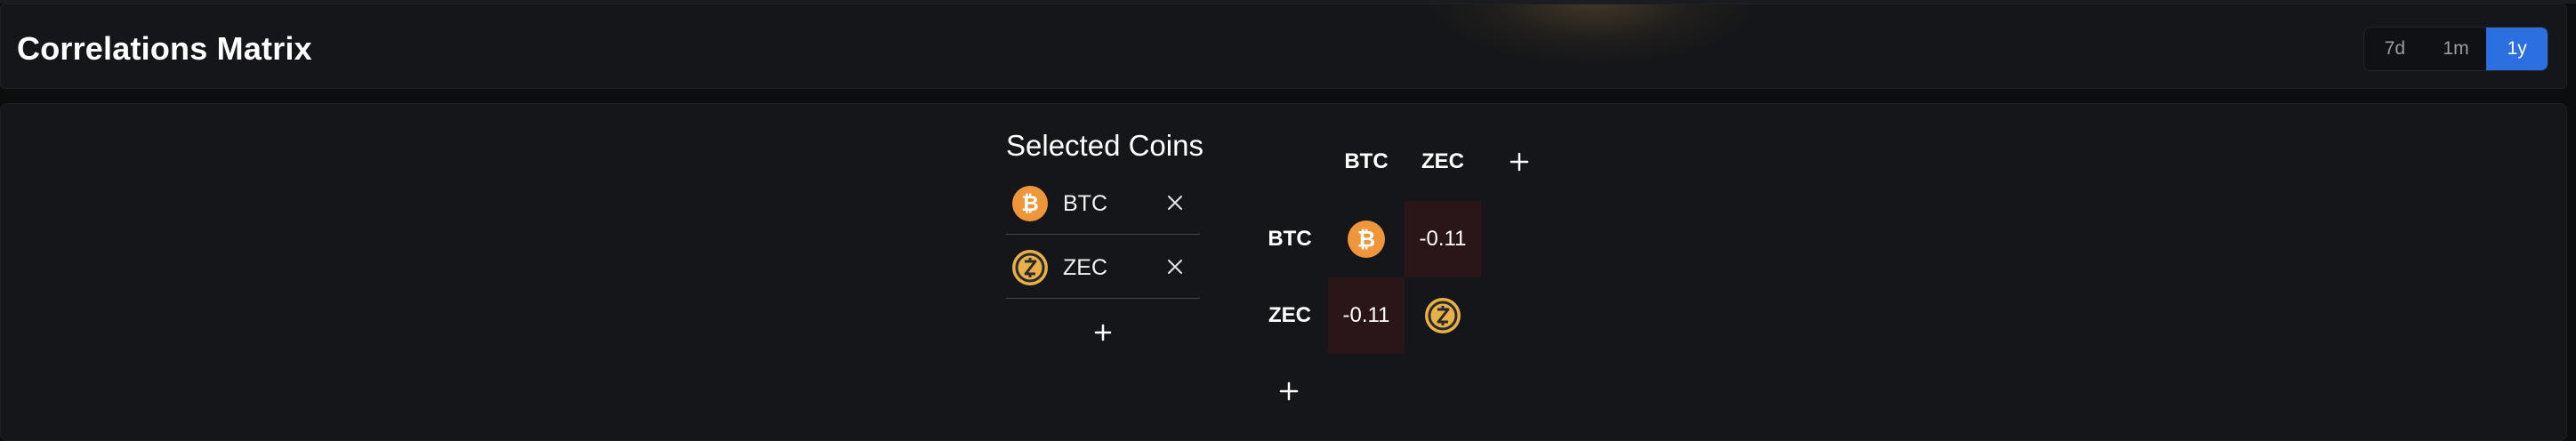  I want to click on range-1m-button: 1m, so click(2456, 49).